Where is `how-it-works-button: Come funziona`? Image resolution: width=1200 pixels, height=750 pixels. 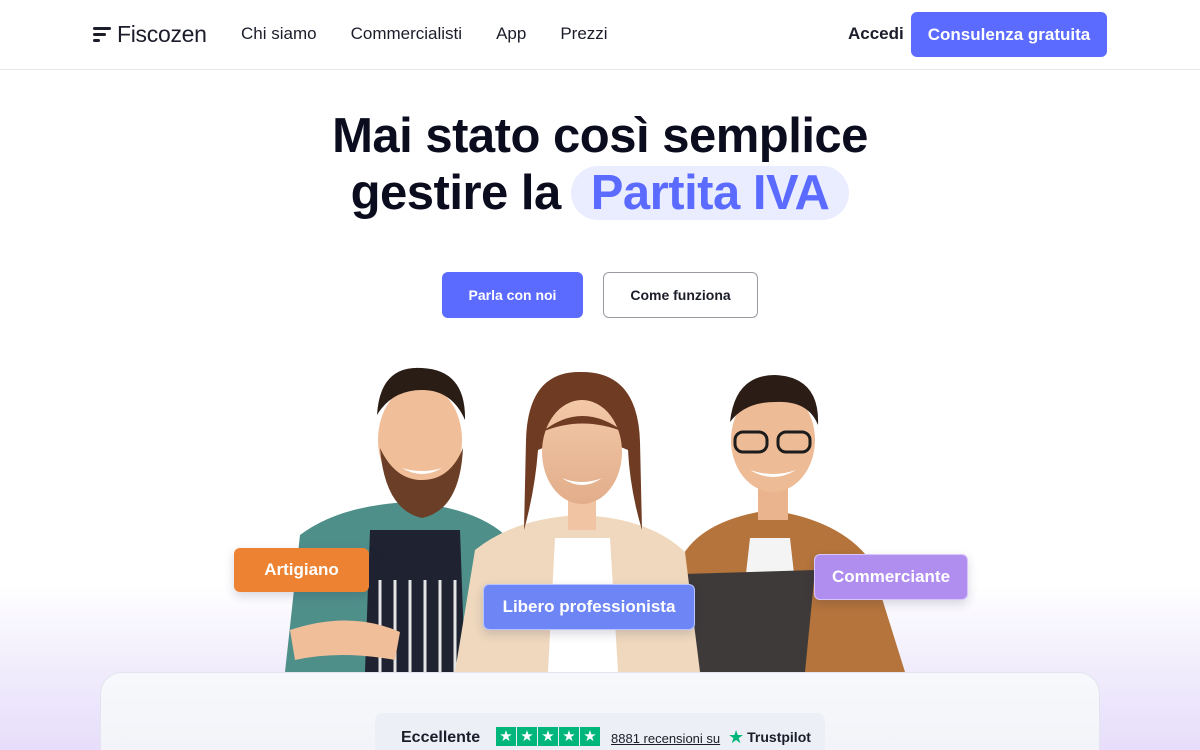 how-it-works-button: Come funziona is located at coordinates (680, 295).